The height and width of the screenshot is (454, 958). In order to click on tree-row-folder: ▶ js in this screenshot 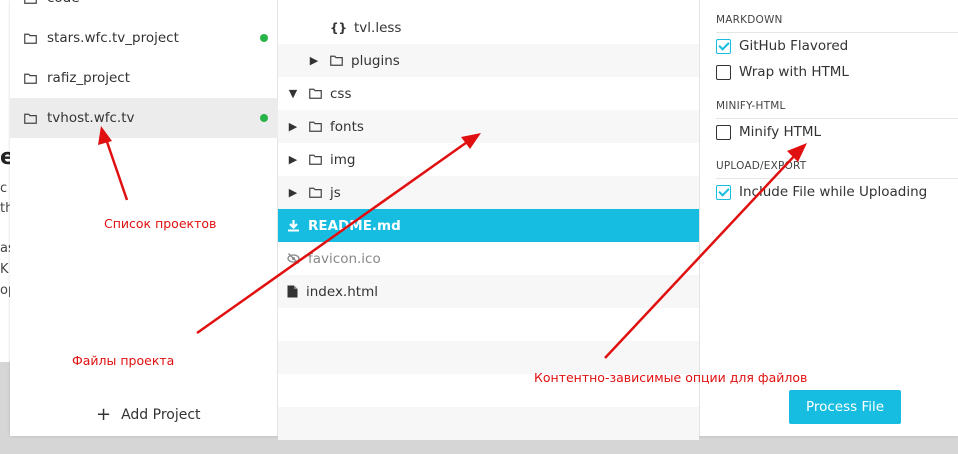, I will do `click(488, 192)`.